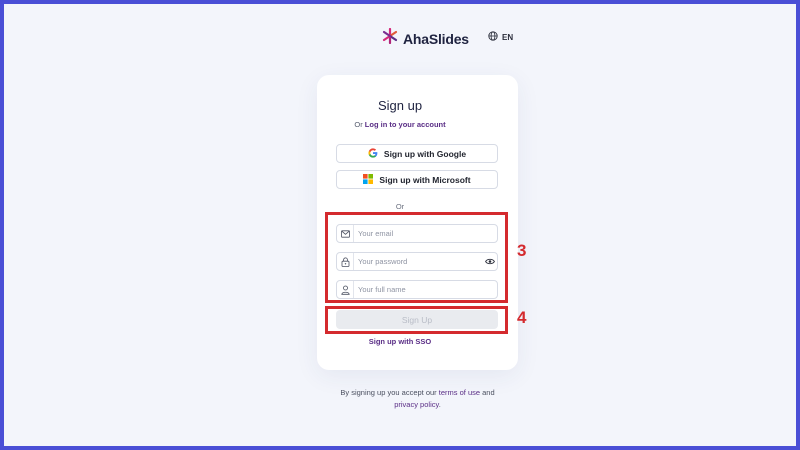  I want to click on ahaslides-logo-icon, so click(390, 38).